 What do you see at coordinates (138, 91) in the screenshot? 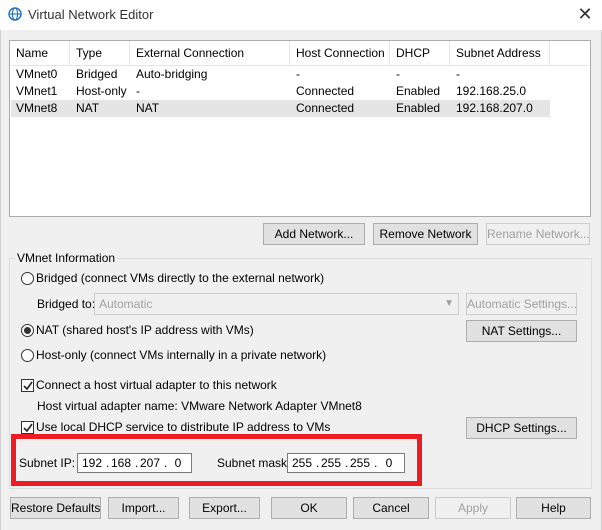
I see `cell-external: -` at bounding box center [138, 91].